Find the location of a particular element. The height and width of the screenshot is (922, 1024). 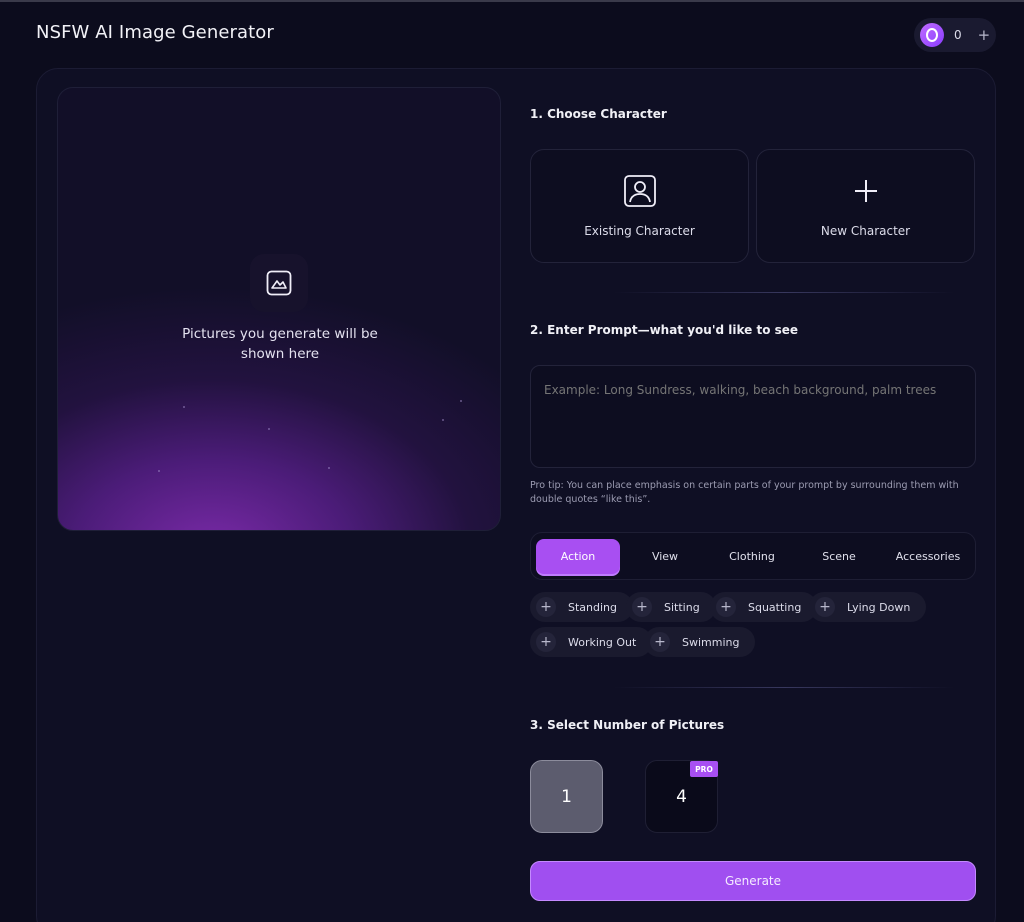

chip-label: Standing is located at coordinates (593, 607).